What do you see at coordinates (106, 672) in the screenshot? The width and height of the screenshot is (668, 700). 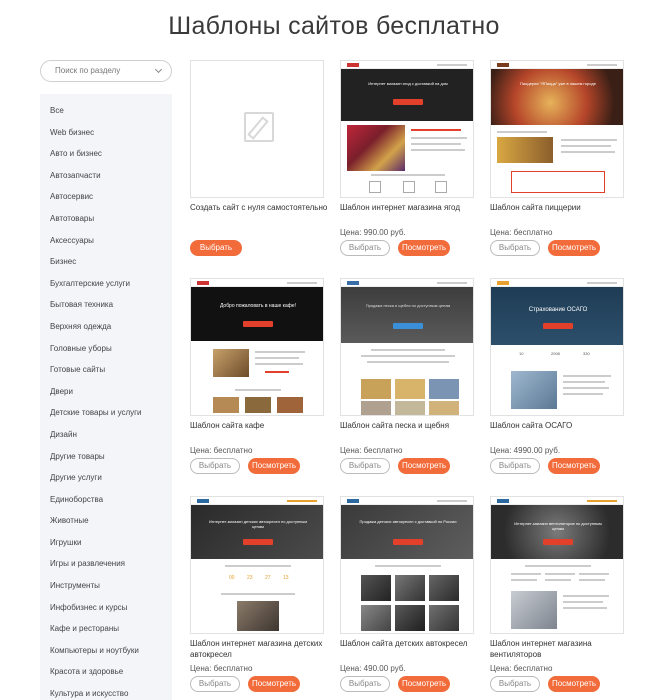 I see `sidebar-item: Красота и здоровье` at bounding box center [106, 672].